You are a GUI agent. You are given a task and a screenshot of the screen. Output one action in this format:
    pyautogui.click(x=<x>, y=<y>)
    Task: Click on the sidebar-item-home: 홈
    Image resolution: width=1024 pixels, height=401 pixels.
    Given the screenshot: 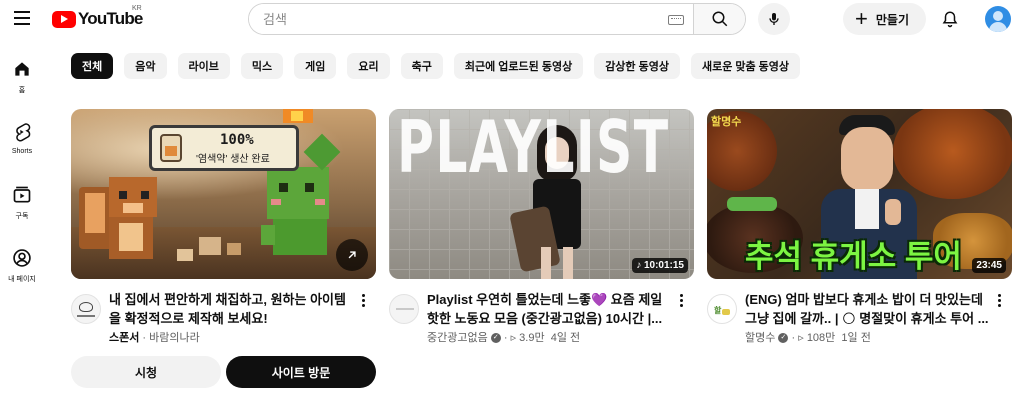 What is the action you would take?
    pyautogui.click(x=22, y=74)
    